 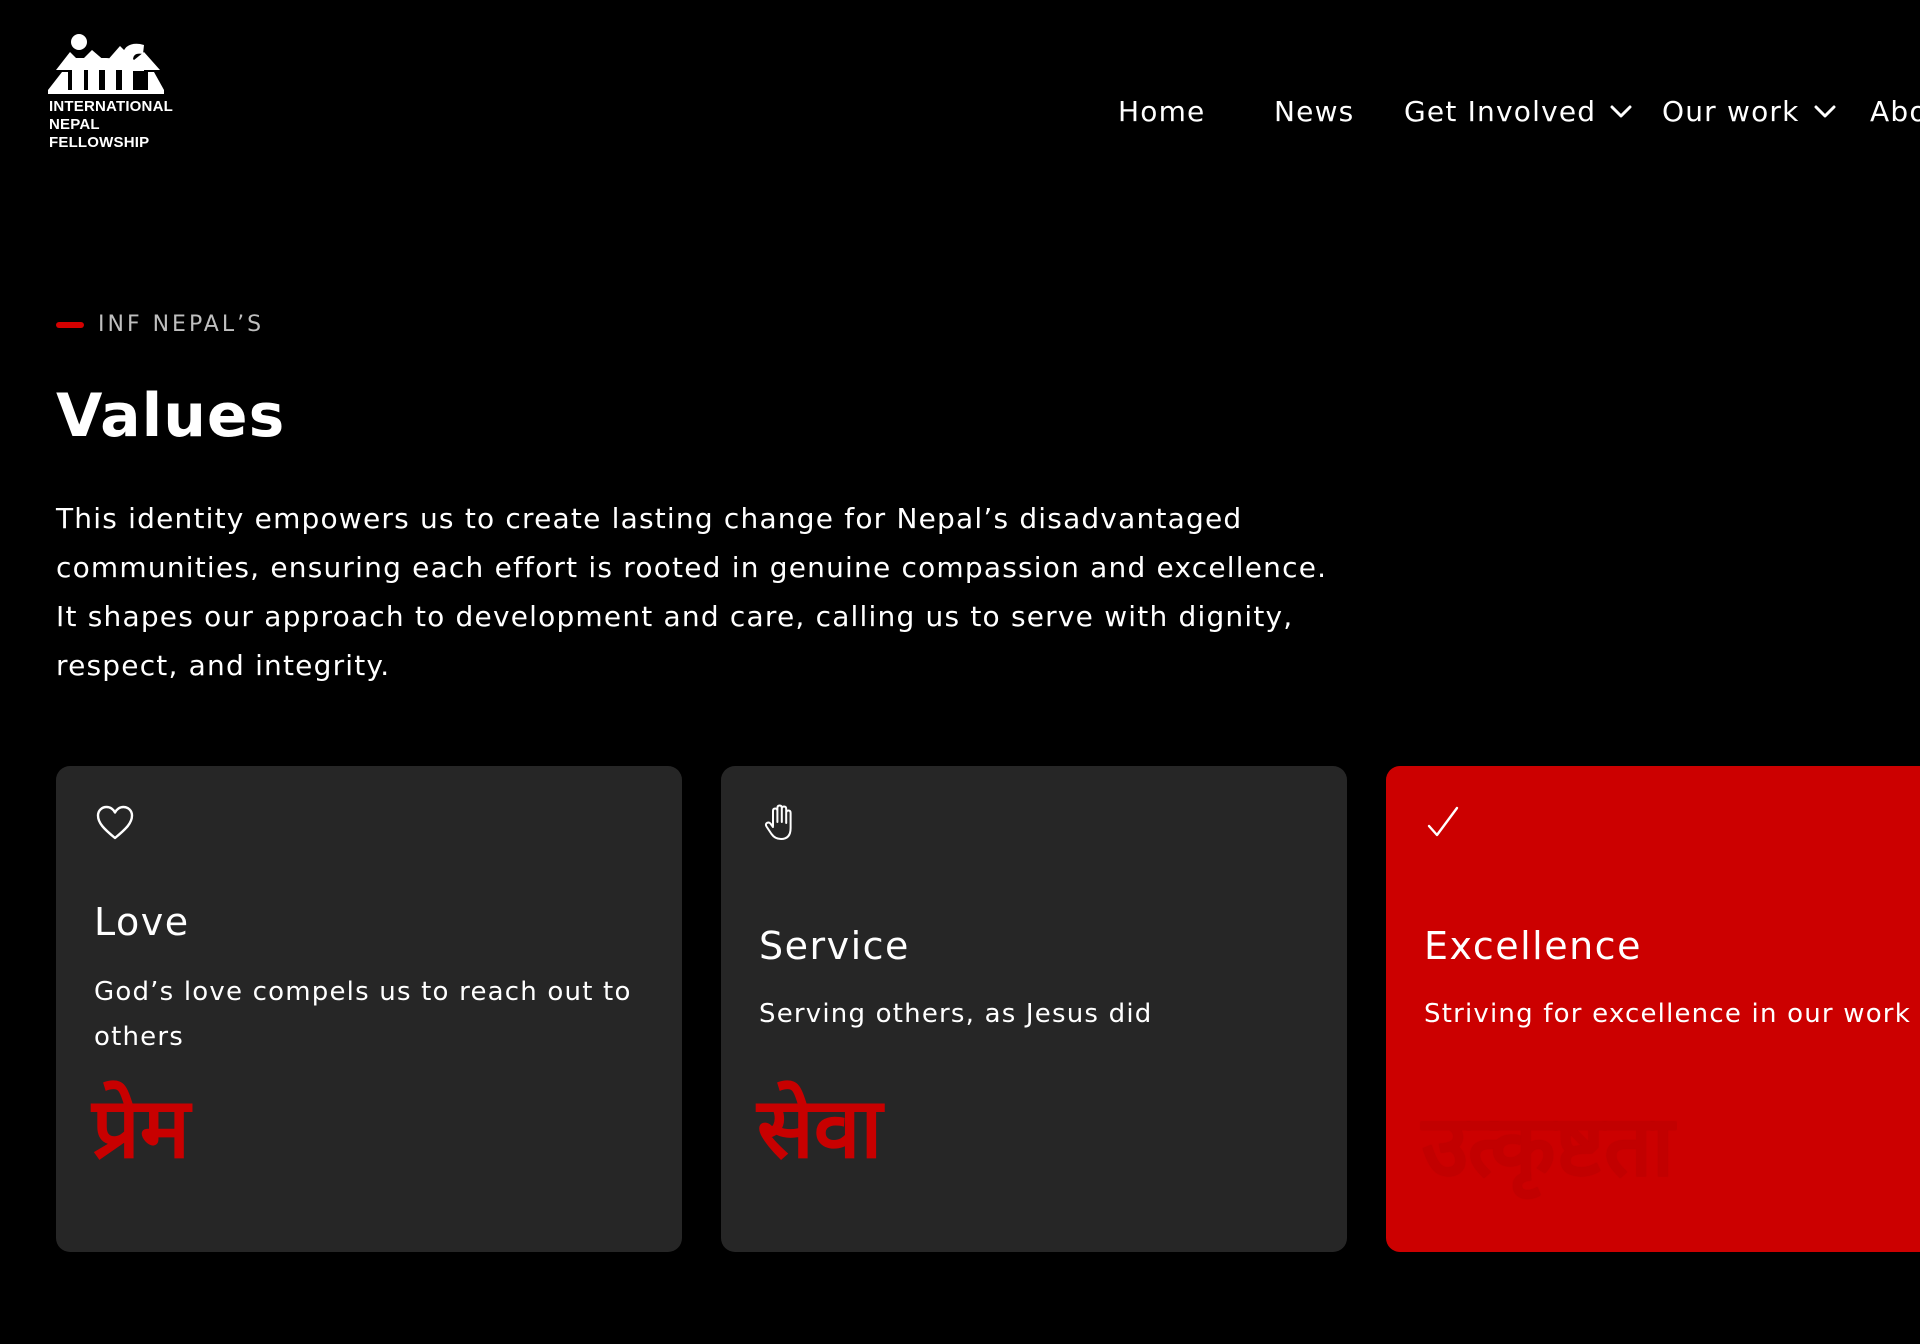 I want to click on nav-item-our-work: Our work, so click(x=1749, y=112).